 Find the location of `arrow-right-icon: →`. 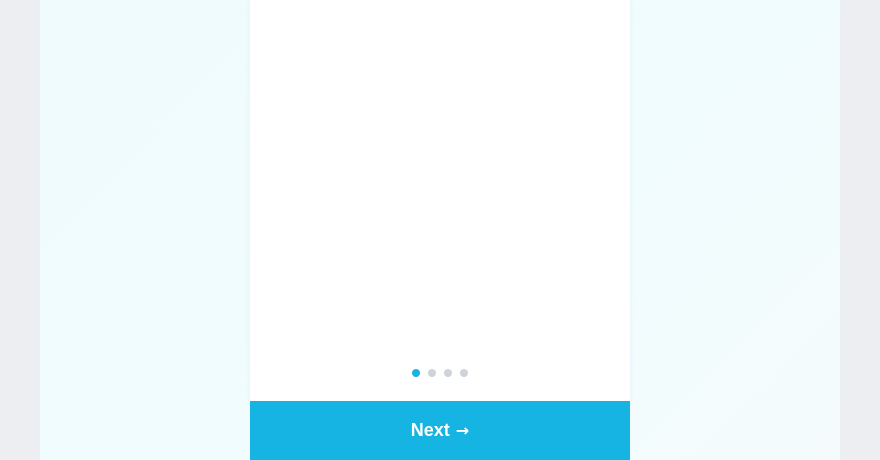

arrow-right-icon: → is located at coordinates (462, 430).